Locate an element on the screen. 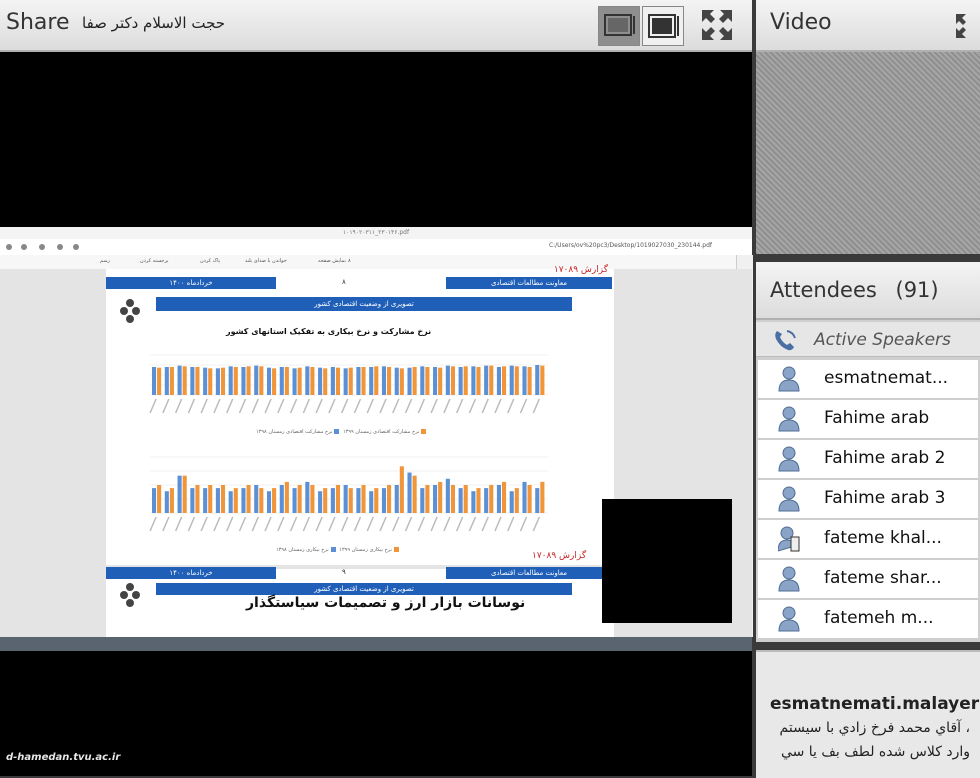 The height and width of the screenshot is (778, 980). monitor-icon is located at coordinates (663, 26).